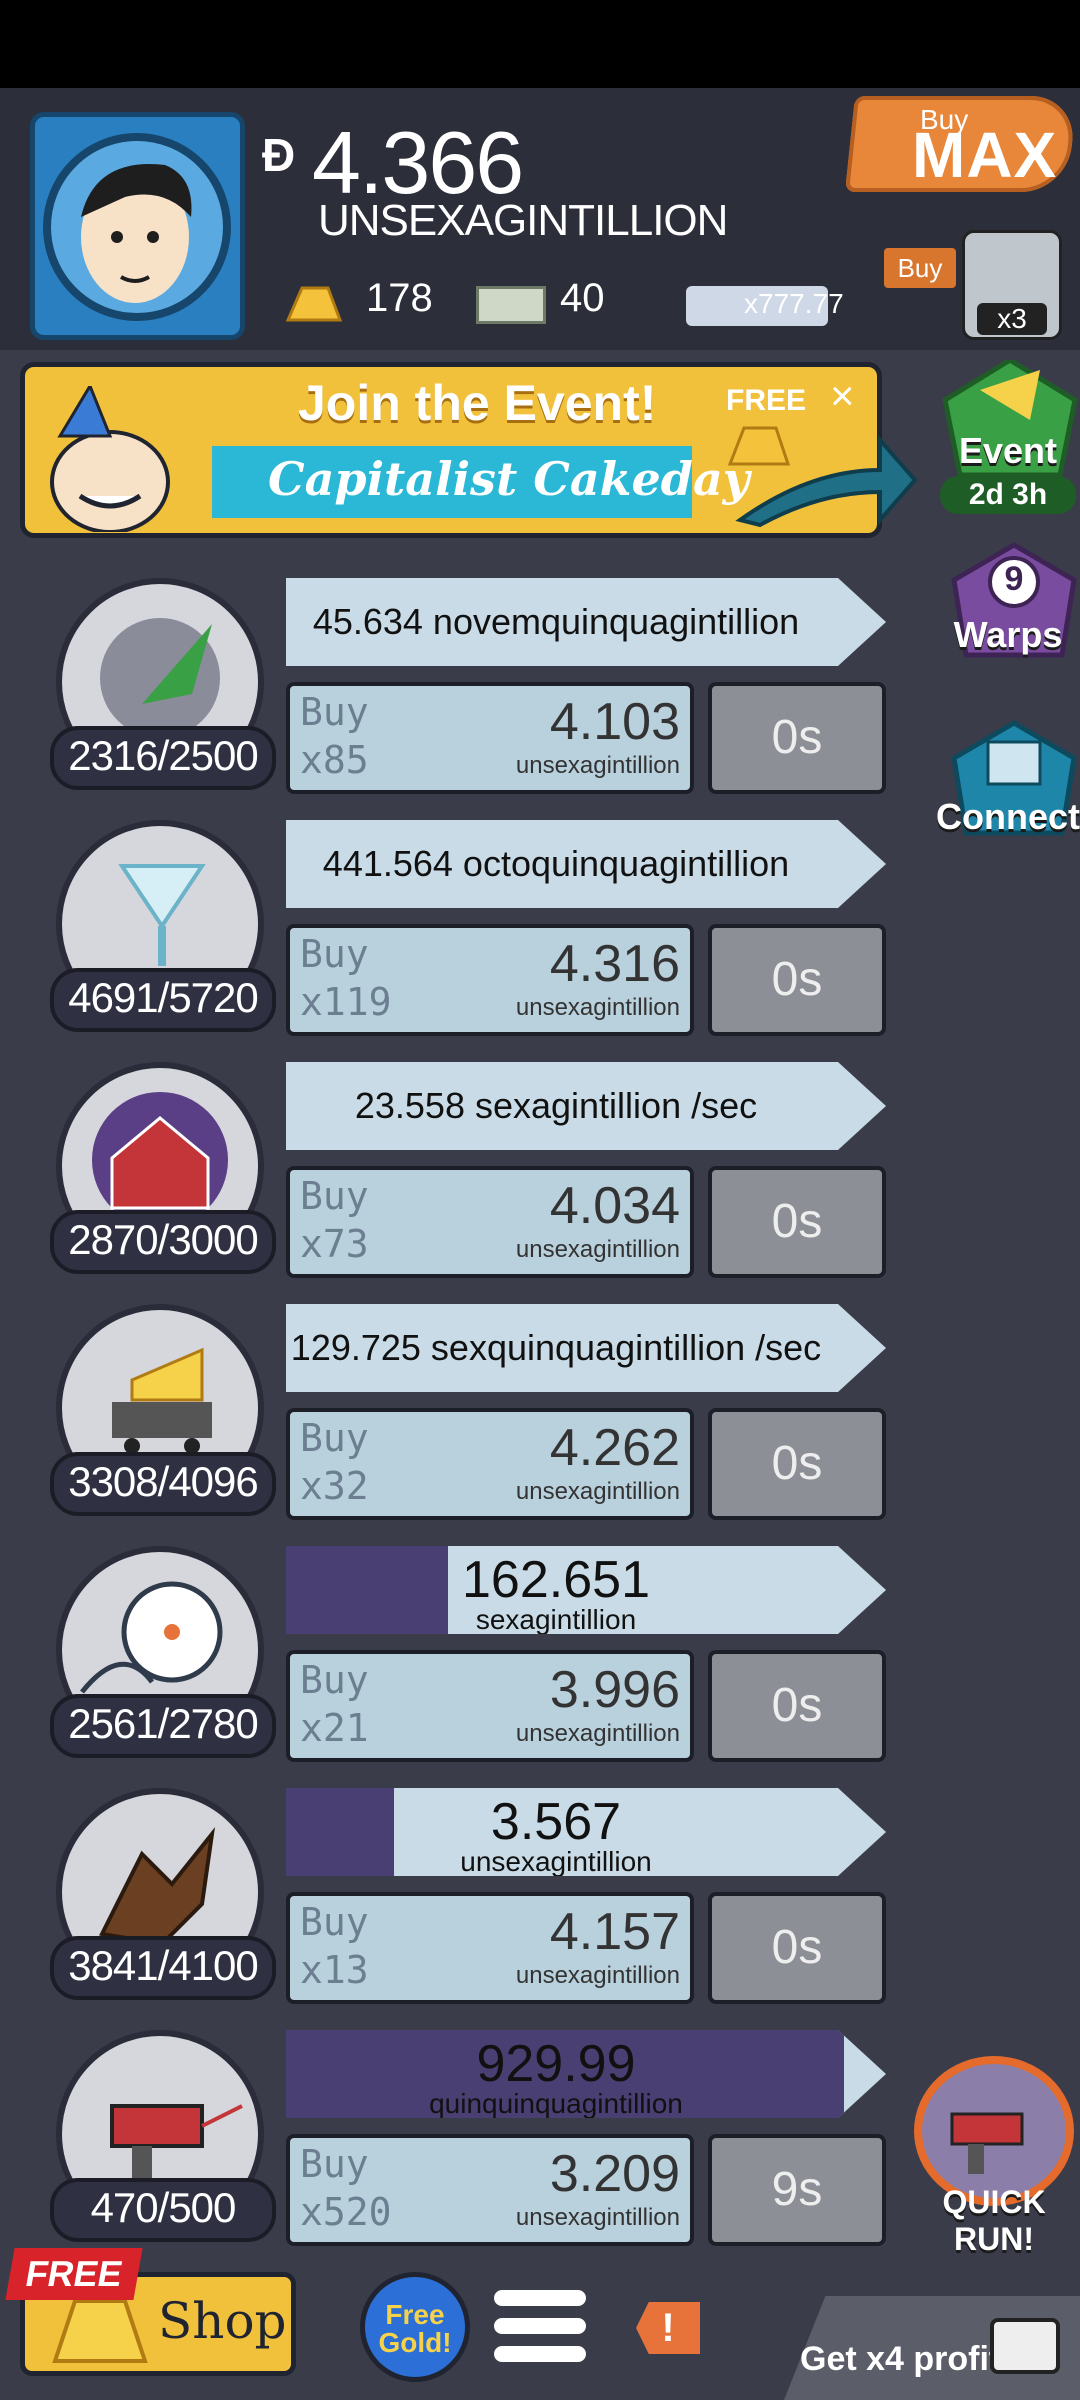  What do you see at coordinates (614, 1932) in the screenshot?
I see `buy-cost: 4.157` at bounding box center [614, 1932].